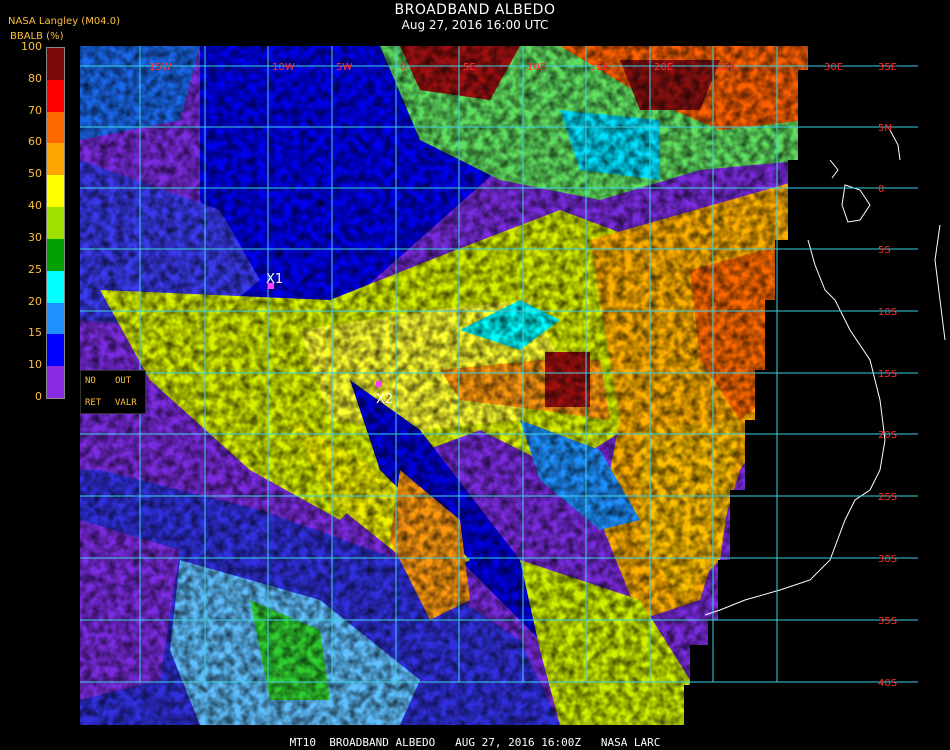 Image resolution: width=950 pixels, height=750 pixels. Describe the element at coordinates (881, 189) in the screenshot. I see `lat-label: 0` at that location.